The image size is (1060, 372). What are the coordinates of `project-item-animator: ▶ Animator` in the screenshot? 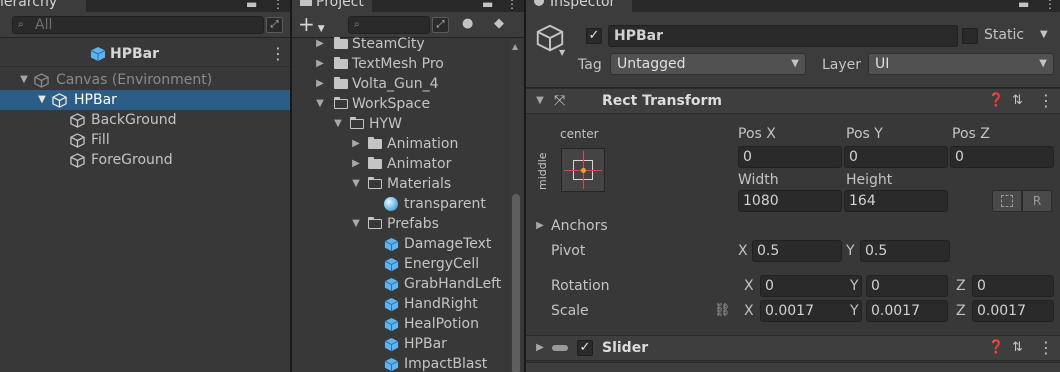 It's located at (402, 164).